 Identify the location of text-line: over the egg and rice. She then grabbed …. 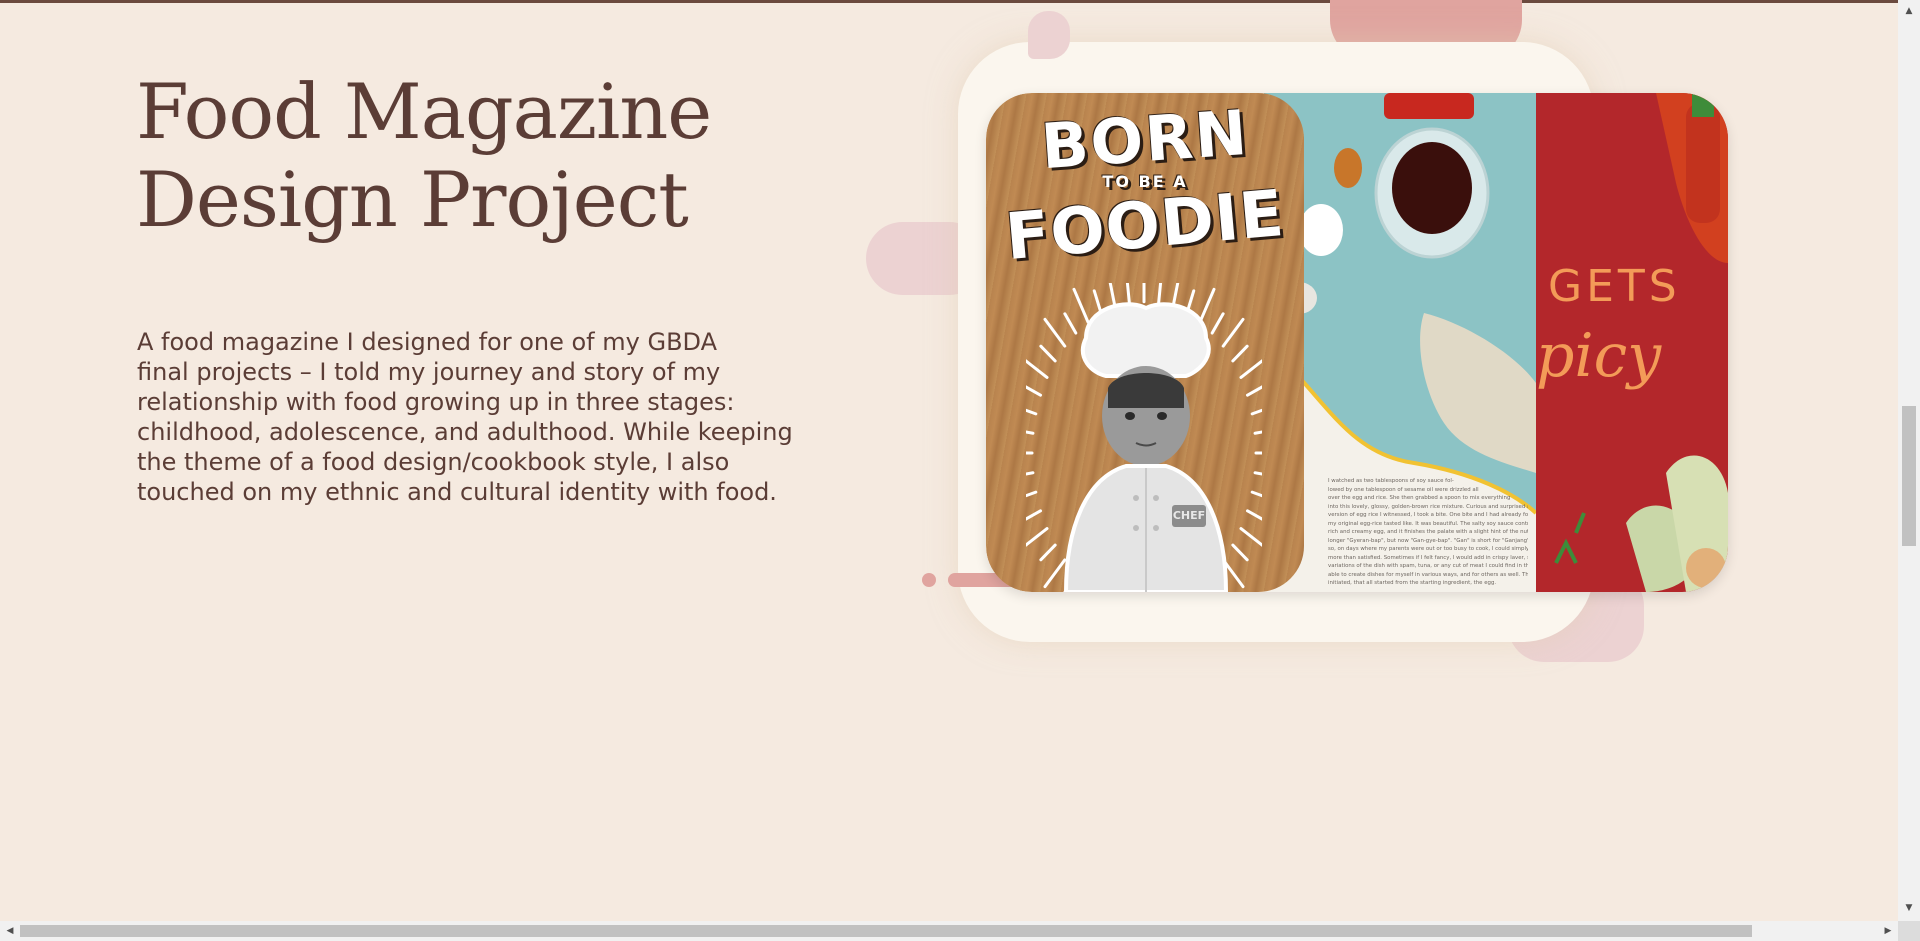
(1419, 498).